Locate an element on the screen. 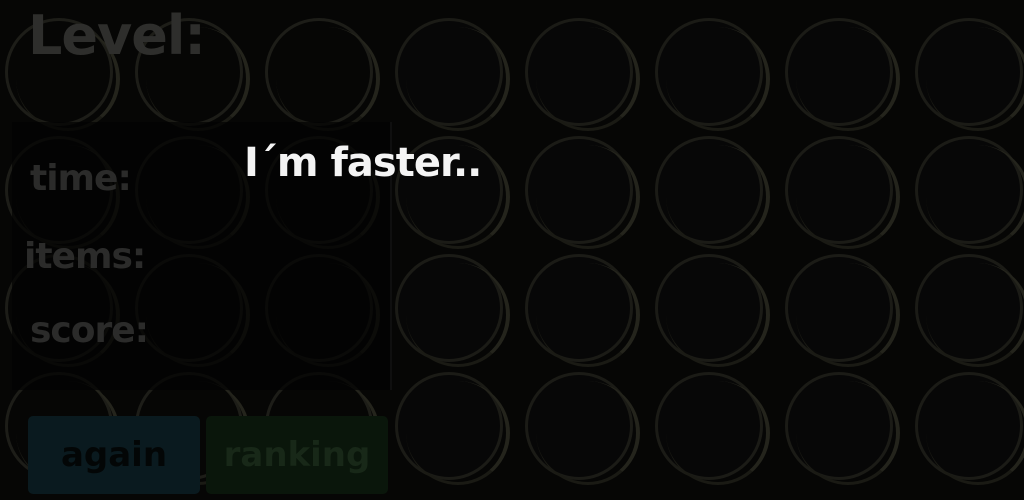  again-button: again is located at coordinates (114, 455).